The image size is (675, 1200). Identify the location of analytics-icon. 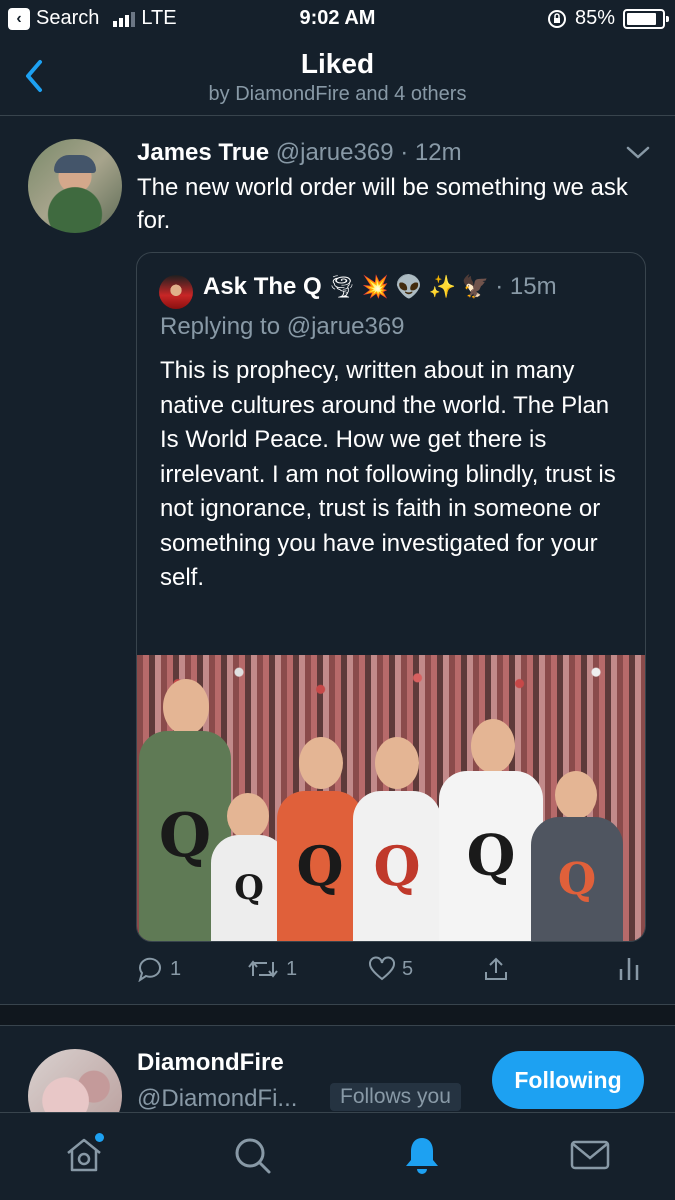
(629, 969).